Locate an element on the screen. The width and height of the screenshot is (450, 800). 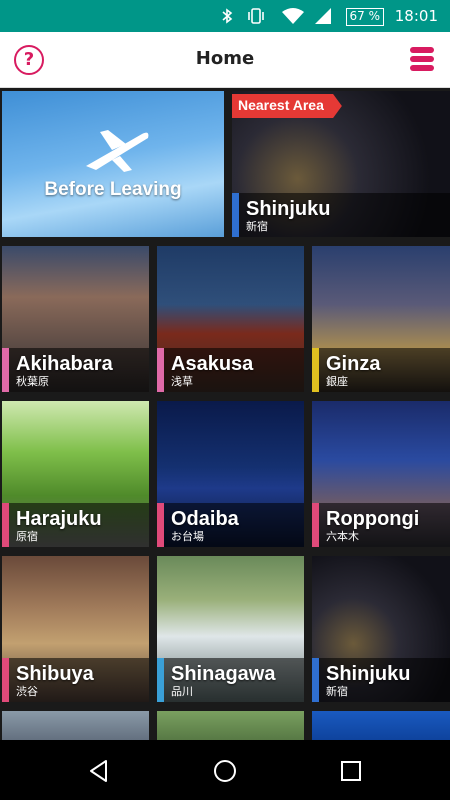
home-icon is located at coordinates (225, 771).